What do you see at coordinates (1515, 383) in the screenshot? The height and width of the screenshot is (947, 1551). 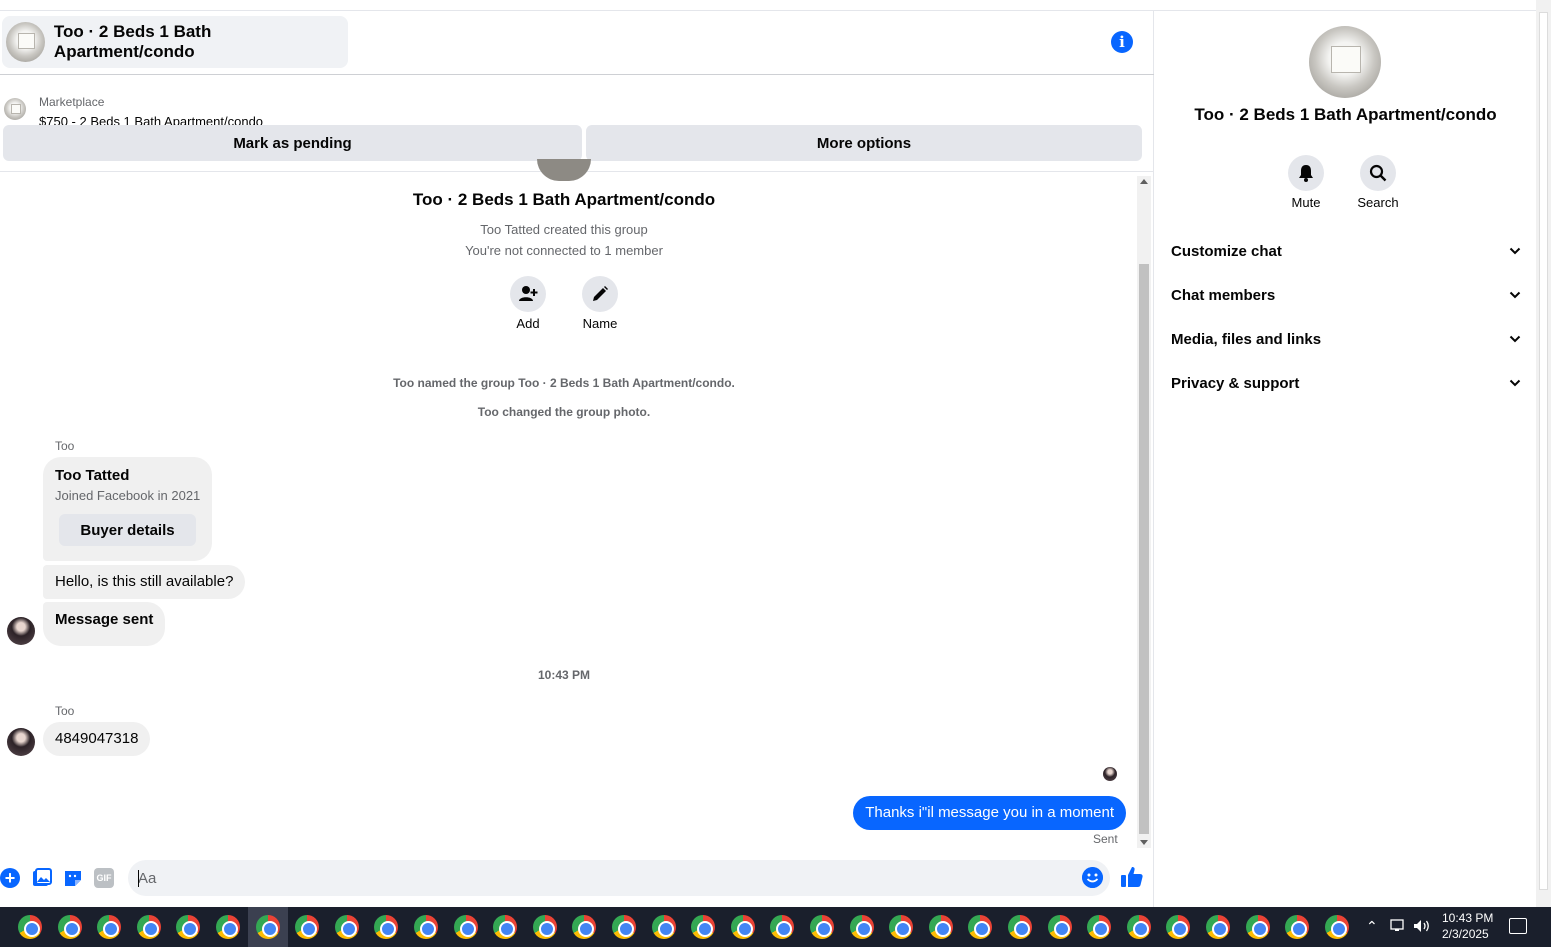 I see `chevron-down-icon` at bounding box center [1515, 383].